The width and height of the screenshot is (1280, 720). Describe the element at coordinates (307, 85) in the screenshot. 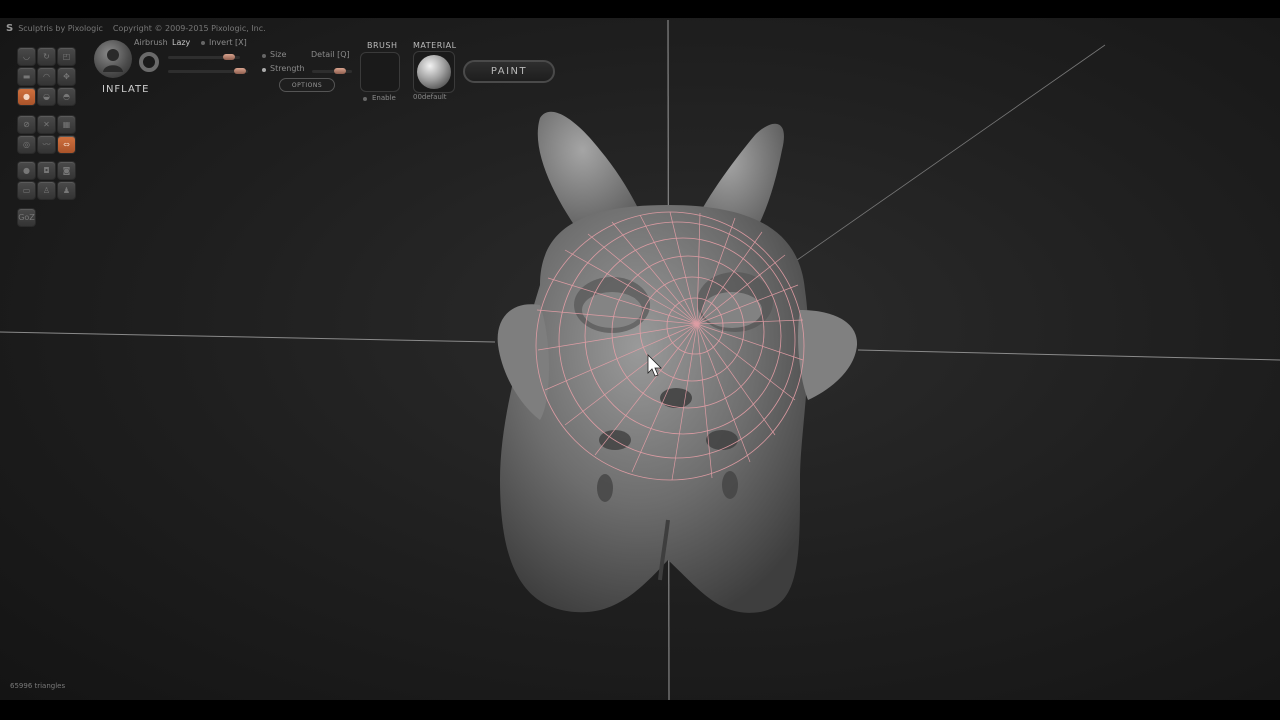

I see `options-button: OPTIONS` at that location.